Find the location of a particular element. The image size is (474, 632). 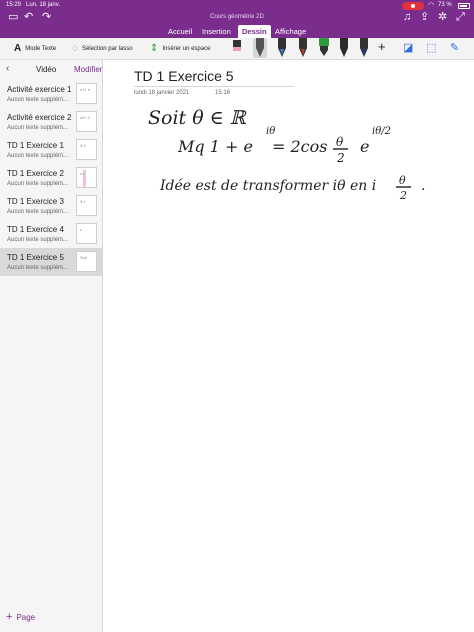

ink-line-2-frac-num: θ is located at coordinates (340, 142).